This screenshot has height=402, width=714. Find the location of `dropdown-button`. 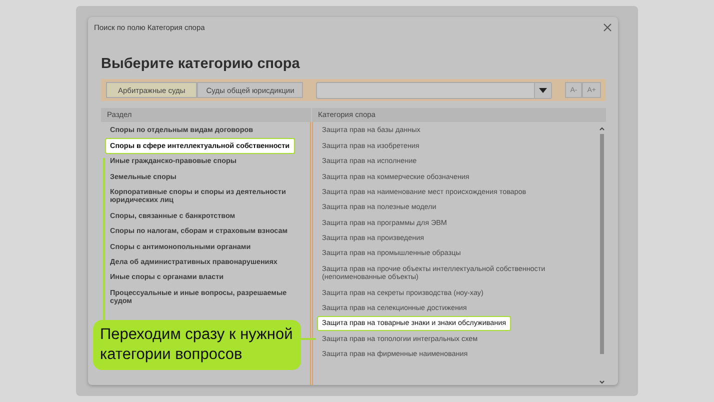

dropdown-button is located at coordinates (543, 90).